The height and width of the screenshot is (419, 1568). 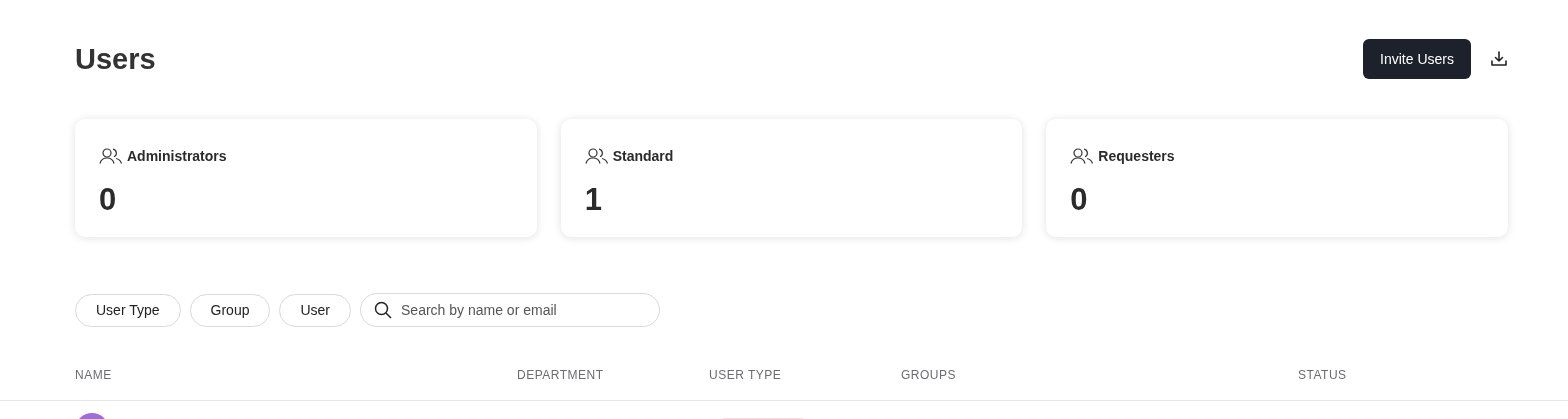 What do you see at coordinates (643, 156) in the screenshot?
I see `stat-label: Standard` at bounding box center [643, 156].